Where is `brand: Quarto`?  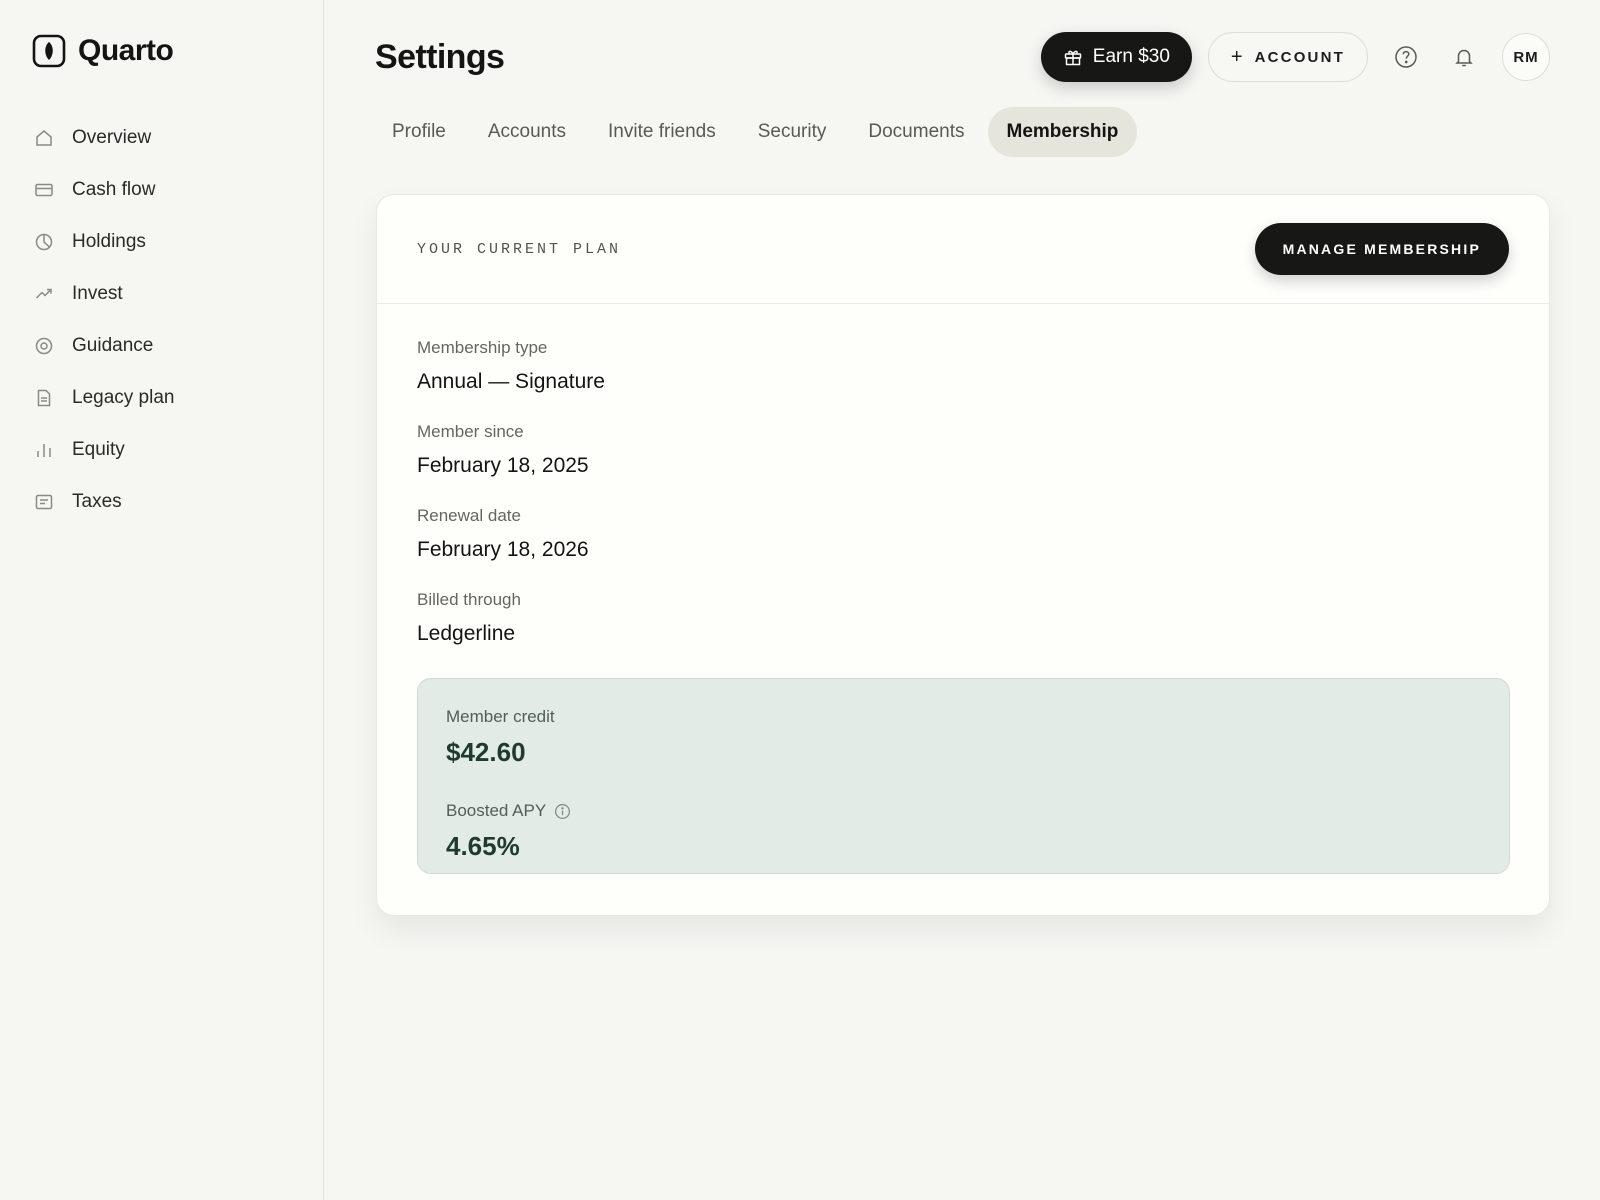
brand: Quarto is located at coordinates (103, 51).